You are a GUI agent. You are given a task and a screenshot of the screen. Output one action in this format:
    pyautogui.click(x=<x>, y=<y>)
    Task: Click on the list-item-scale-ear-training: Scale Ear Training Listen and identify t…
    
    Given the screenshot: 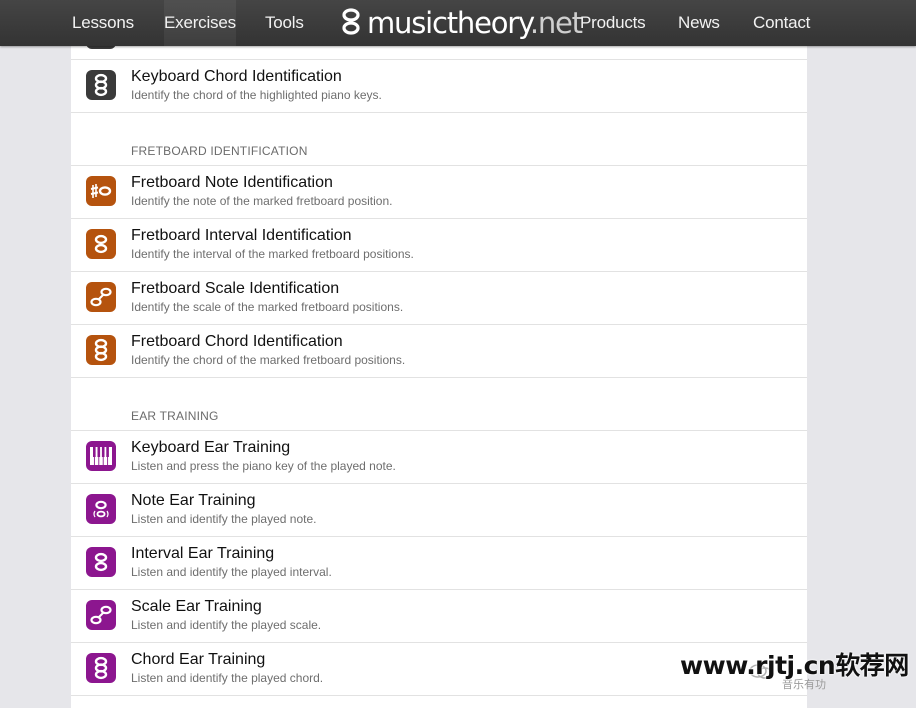 What is the action you would take?
    pyautogui.click(x=439, y=615)
    